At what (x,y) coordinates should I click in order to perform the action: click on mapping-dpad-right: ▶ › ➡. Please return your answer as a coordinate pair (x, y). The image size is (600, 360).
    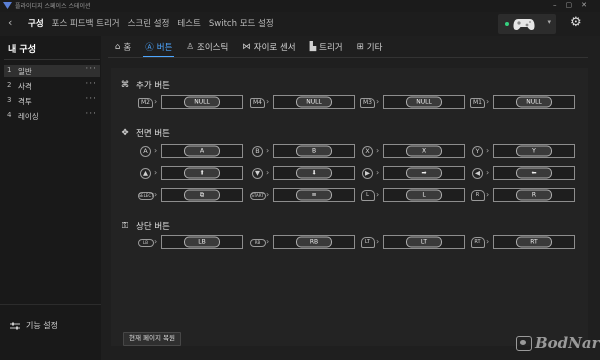
    Looking at the image, I should click on (412, 174).